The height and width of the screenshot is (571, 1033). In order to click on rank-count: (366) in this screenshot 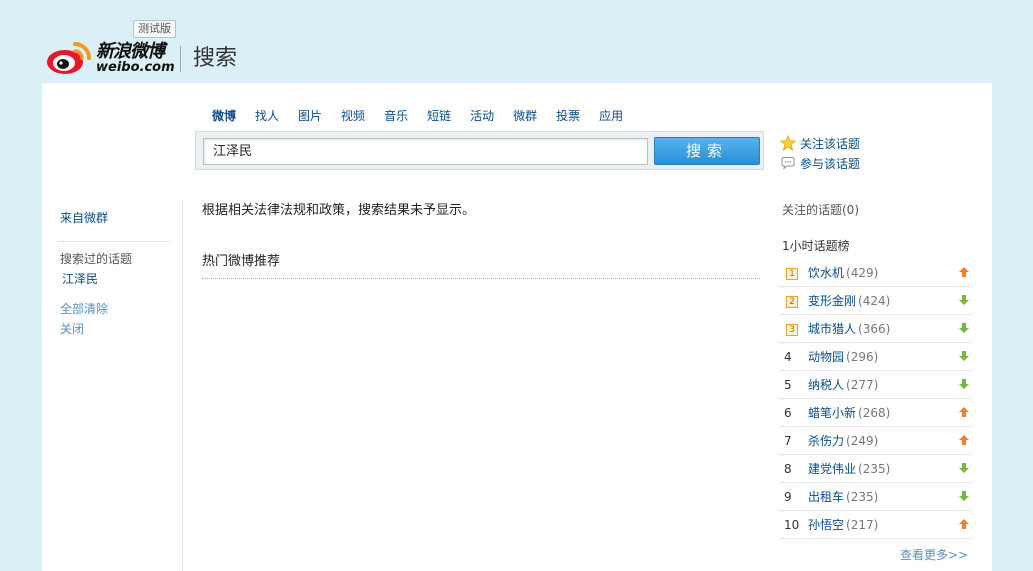, I will do `click(874, 328)`.